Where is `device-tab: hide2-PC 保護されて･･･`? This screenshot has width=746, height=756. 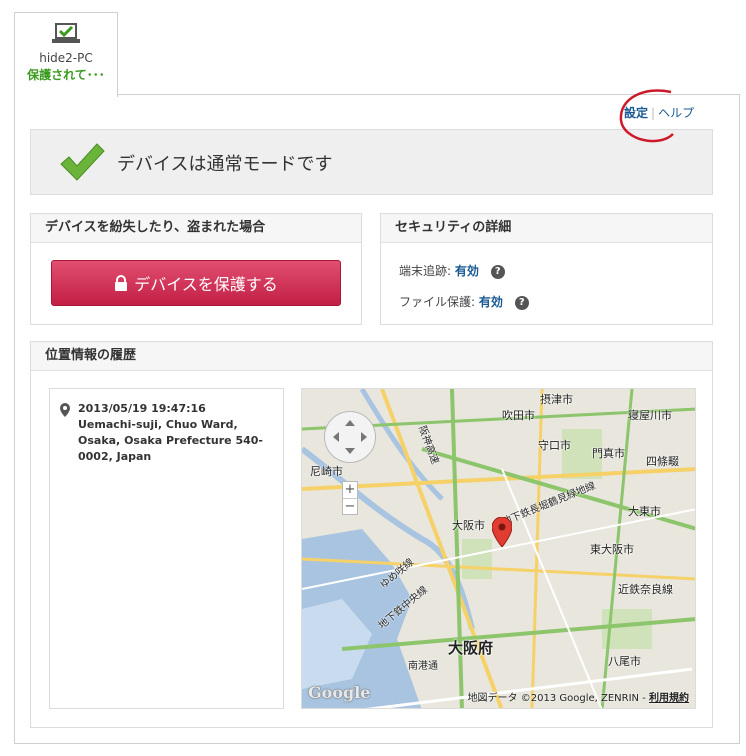 device-tab: hide2-PC 保護されて･･･ is located at coordinates (66, 54).